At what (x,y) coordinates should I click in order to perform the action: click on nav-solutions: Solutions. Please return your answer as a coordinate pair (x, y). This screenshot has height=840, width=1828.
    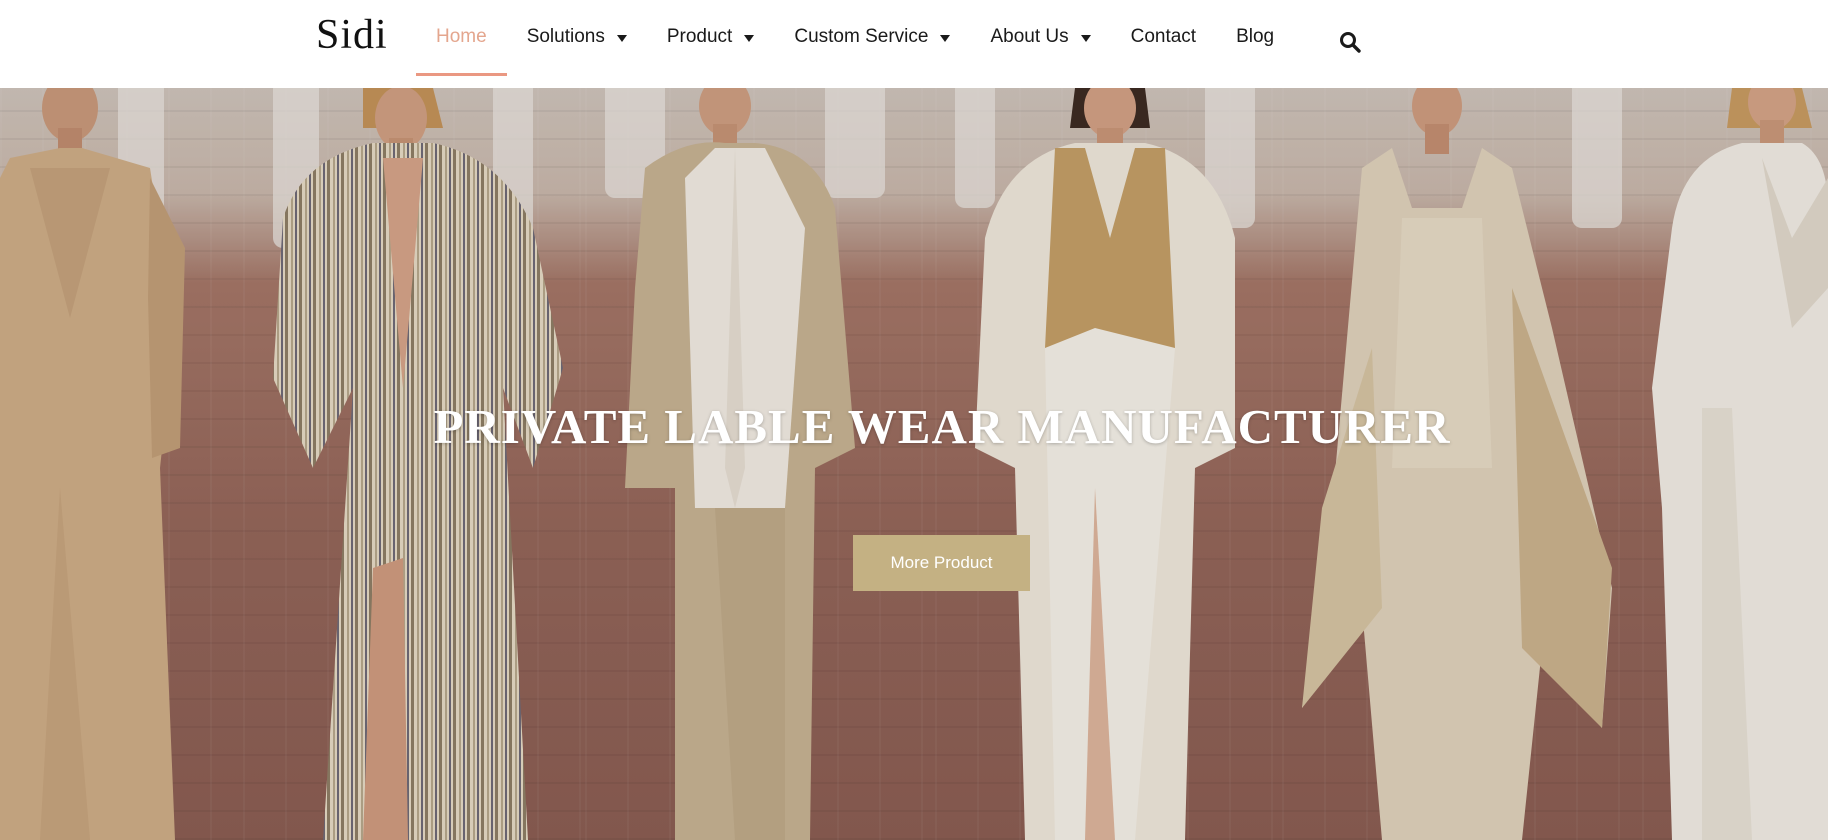
    Looking at the image, I should click on (577, 37).